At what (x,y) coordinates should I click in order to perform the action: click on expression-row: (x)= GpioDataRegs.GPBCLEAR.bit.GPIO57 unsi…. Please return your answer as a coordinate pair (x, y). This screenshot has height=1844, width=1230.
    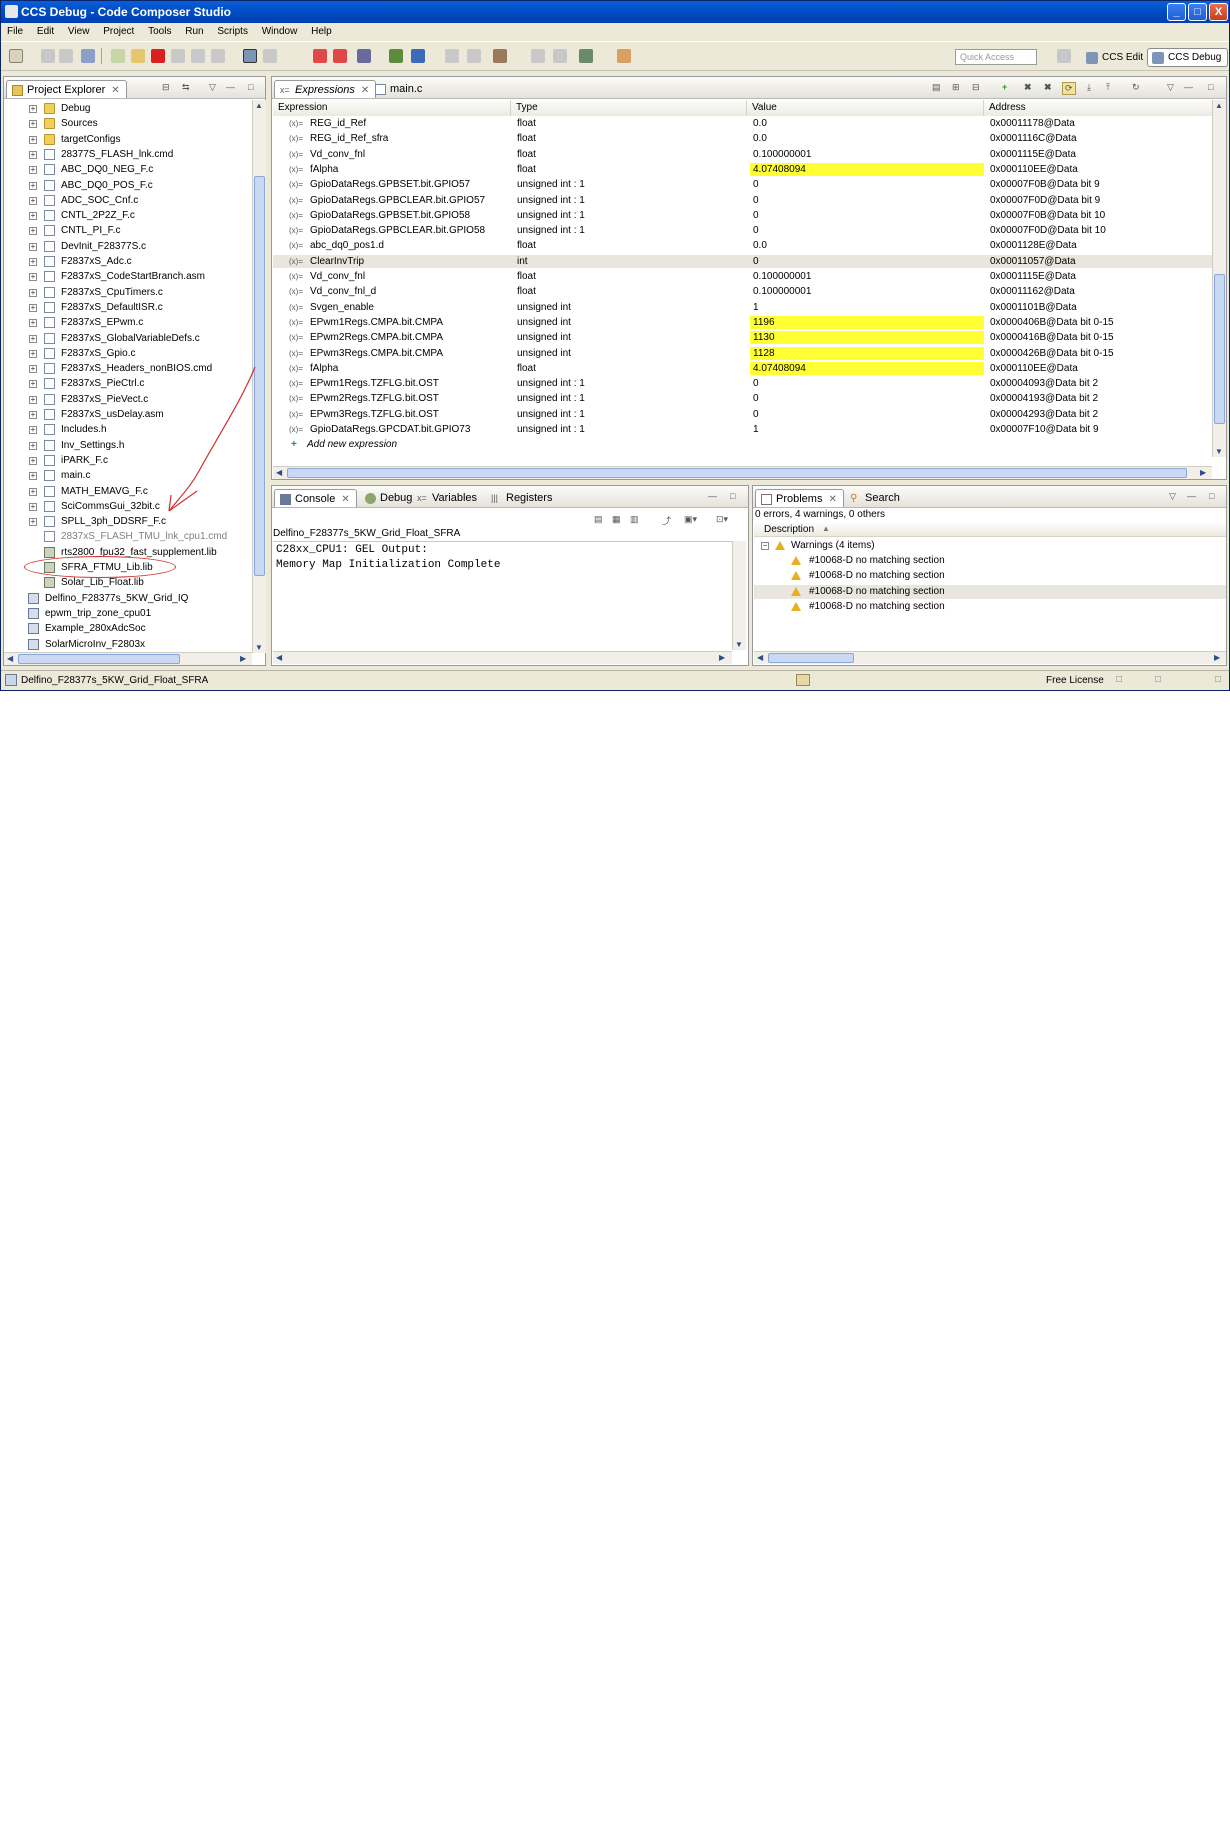
    Looking at the image, I should click on (743, 200).